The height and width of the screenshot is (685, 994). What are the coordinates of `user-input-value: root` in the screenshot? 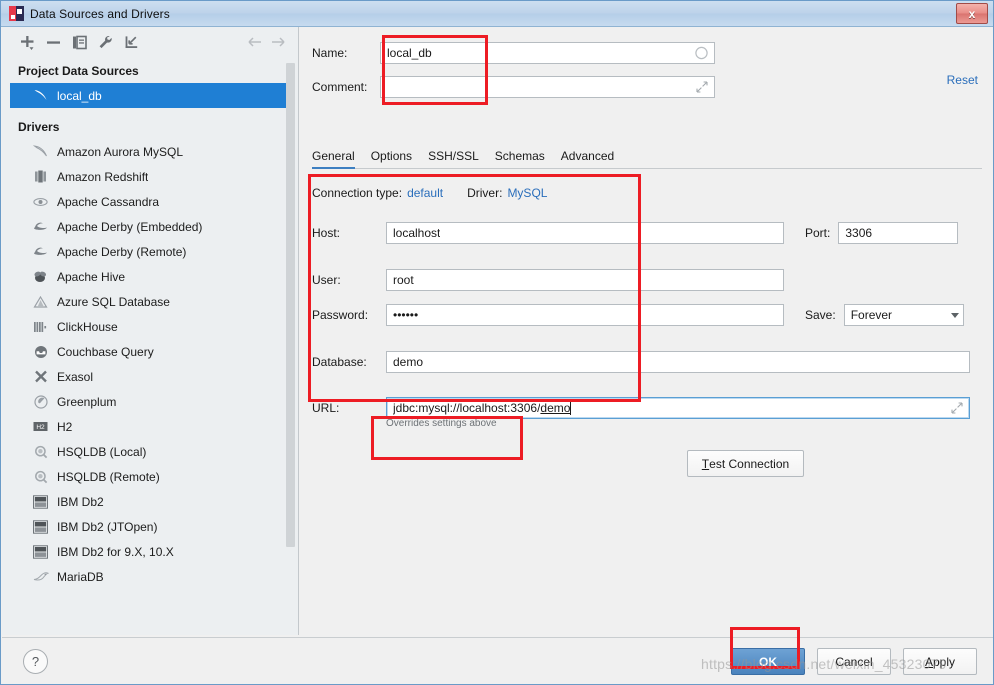 It's located at (403, 280).